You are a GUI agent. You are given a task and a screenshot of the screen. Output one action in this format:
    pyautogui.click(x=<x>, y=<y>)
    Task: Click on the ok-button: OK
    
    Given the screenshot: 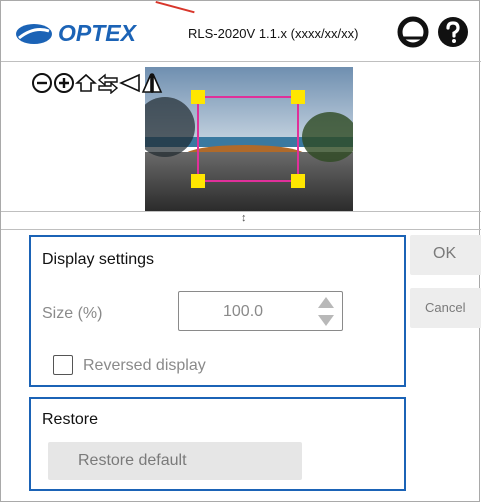 What is the action you would take?
    pyautogui.click(x=445, y=255)
    